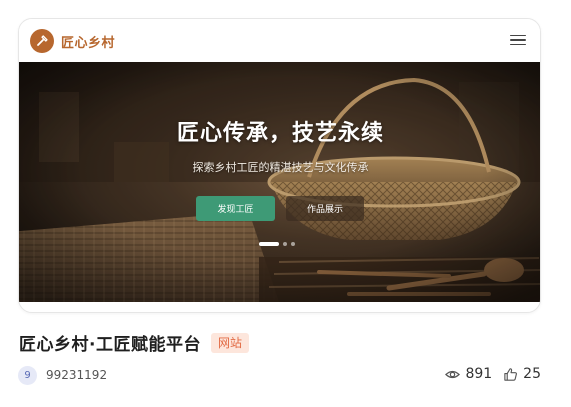  I want to click on avatar: 9, so click(27, 375).